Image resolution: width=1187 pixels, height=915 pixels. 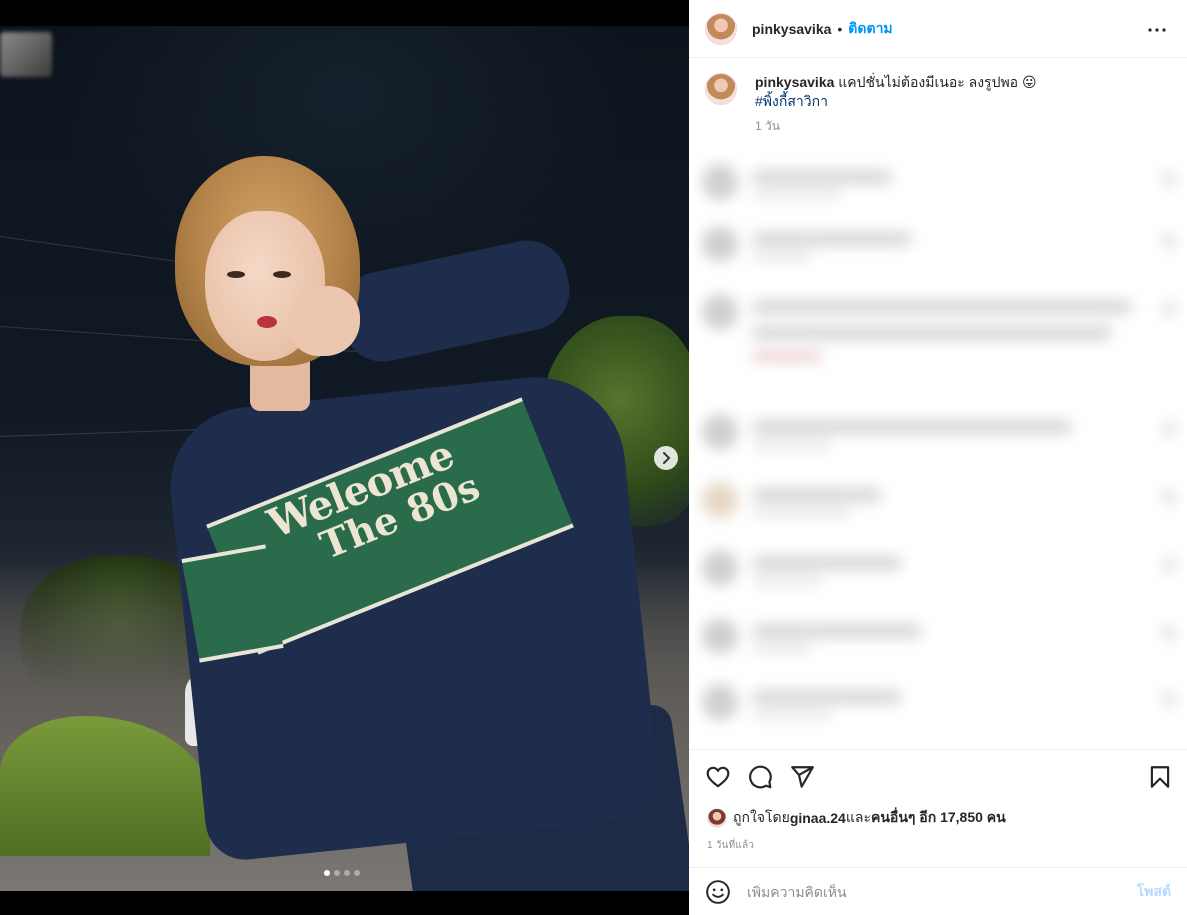 I want to click on likes-others-link: คนอื่นๆ อีก 17,850 คน, so click(x=938, y=818).